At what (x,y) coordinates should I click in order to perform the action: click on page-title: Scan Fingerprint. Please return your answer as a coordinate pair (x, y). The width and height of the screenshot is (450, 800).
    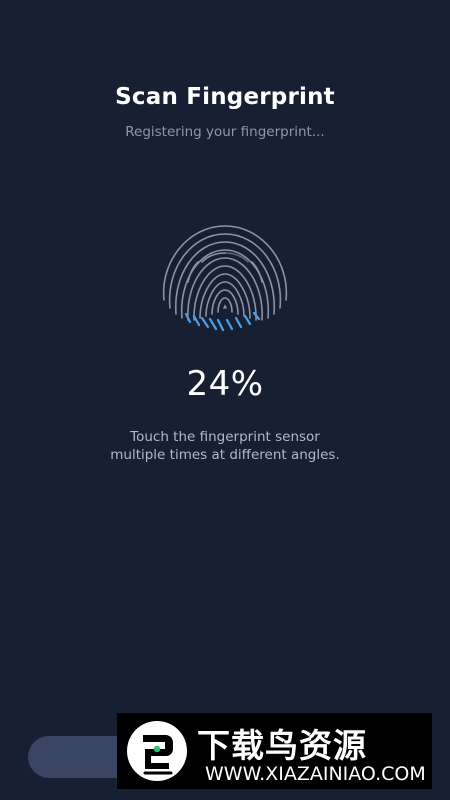
    Looking at the image, I should click on (225, 97).